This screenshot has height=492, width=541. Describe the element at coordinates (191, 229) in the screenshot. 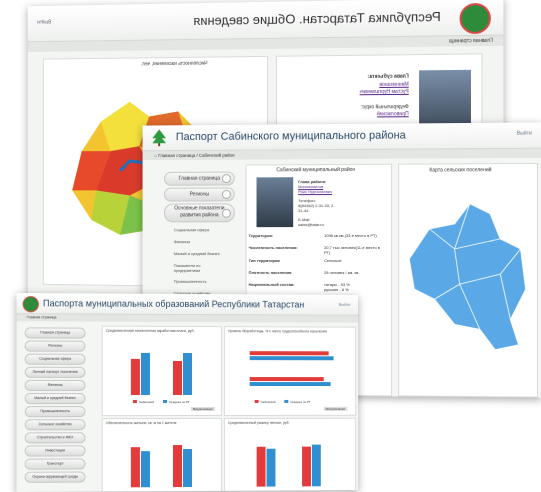

I see `submenu-social: Социальная сфера` at that location.